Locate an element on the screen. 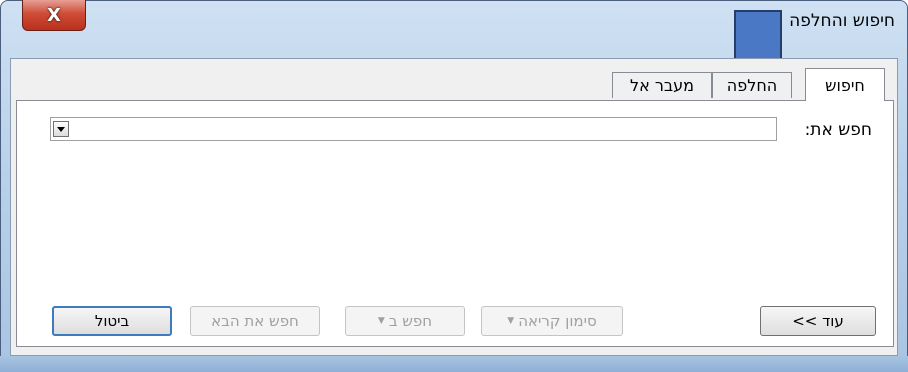 Image resolution: width=908 pixels, height=372 pixels. find-next-label: חפש את הבא is located at coordinates (255, 321).